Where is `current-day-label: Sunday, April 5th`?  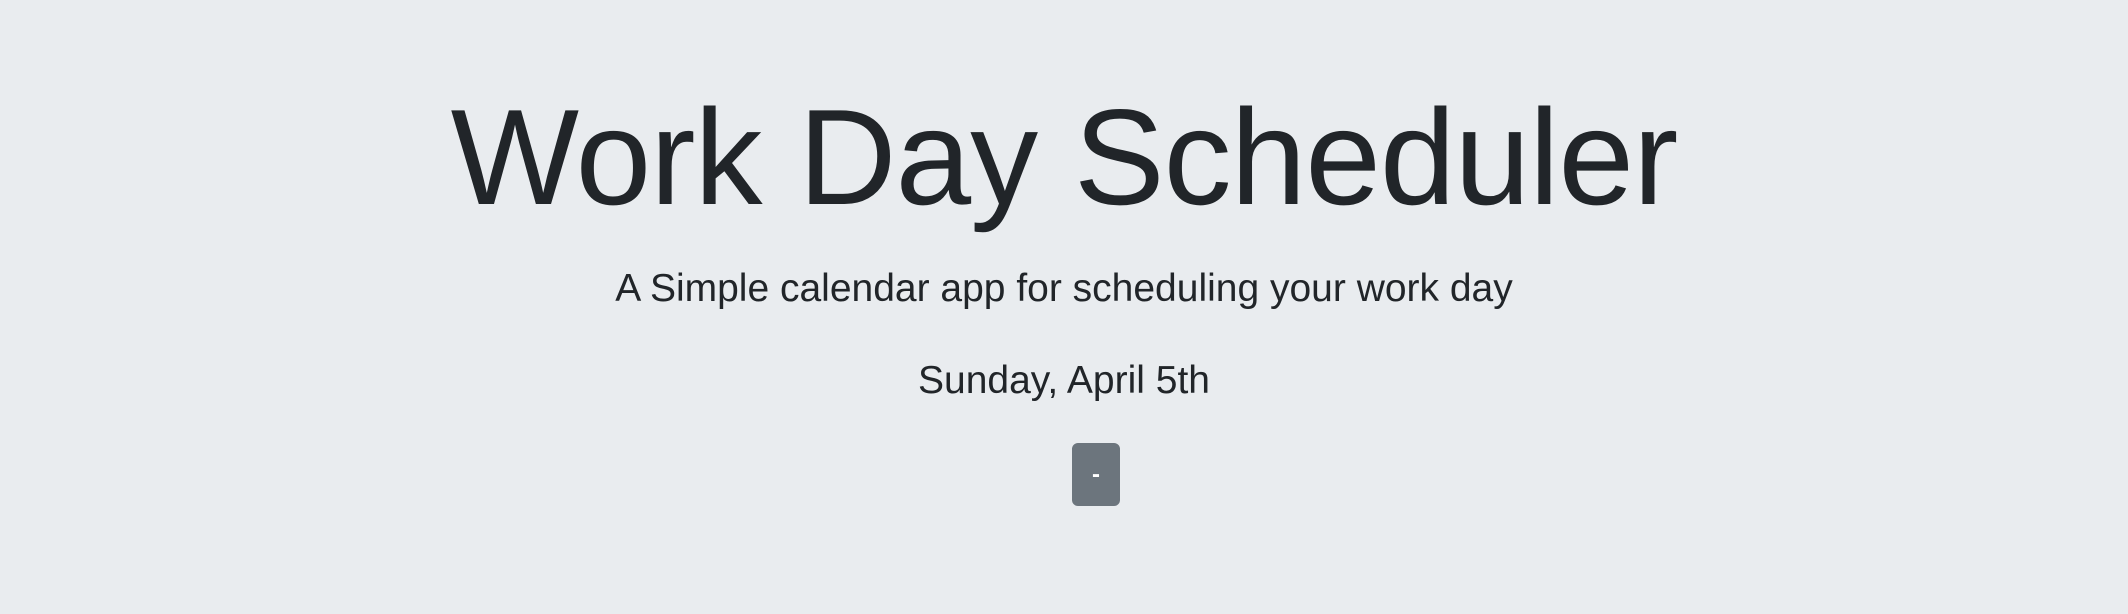
current-day-label: Sunday, April 5th is located at coordinates (1064, 380).